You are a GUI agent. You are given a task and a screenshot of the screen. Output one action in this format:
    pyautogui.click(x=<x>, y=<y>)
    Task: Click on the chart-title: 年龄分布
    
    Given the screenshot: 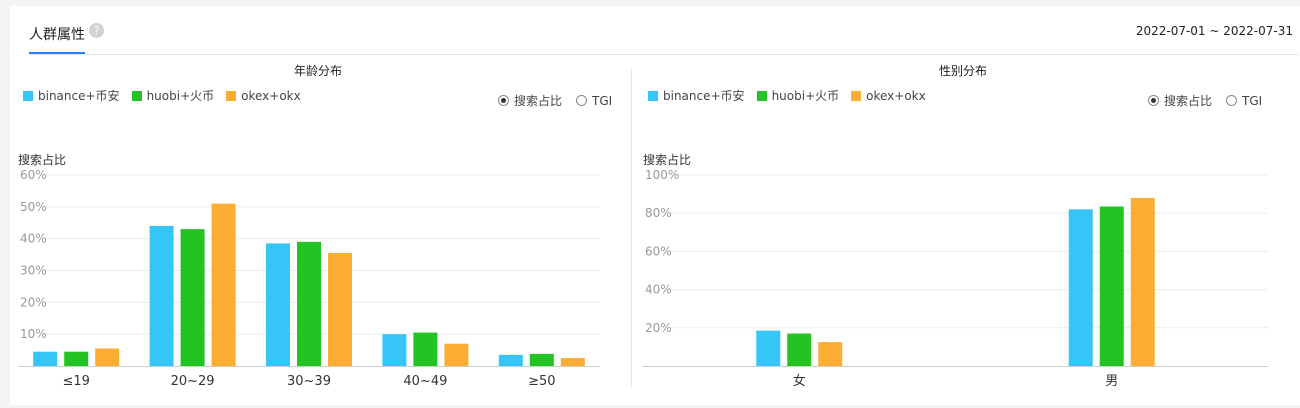 What is the action you would take?
    pyautogui.click(x=317, y=71)
    